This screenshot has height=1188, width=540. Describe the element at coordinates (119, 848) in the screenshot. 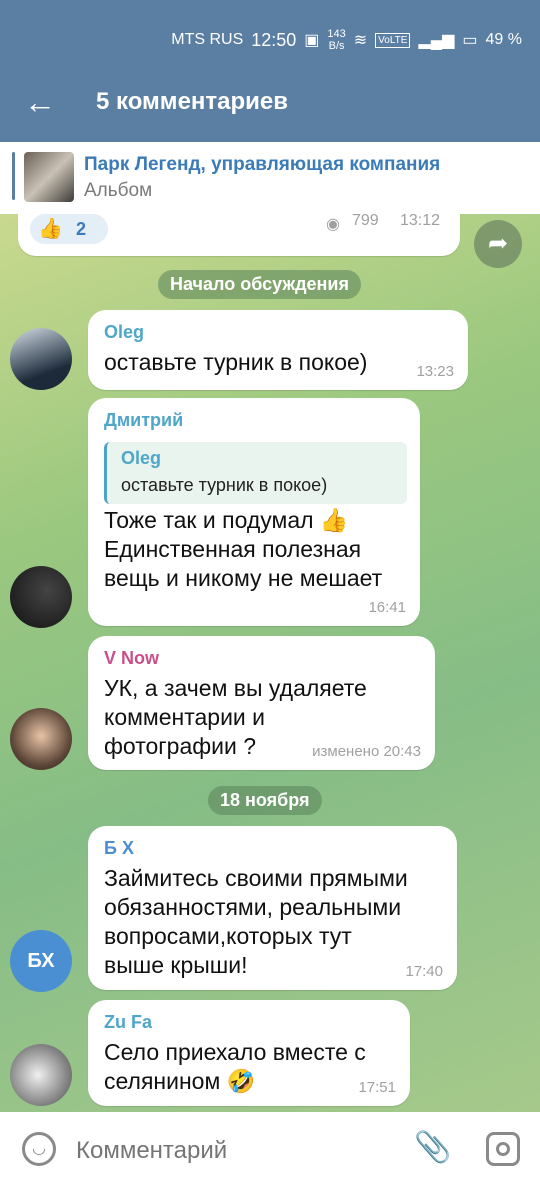

I see `message-author: Б Х` at that location.